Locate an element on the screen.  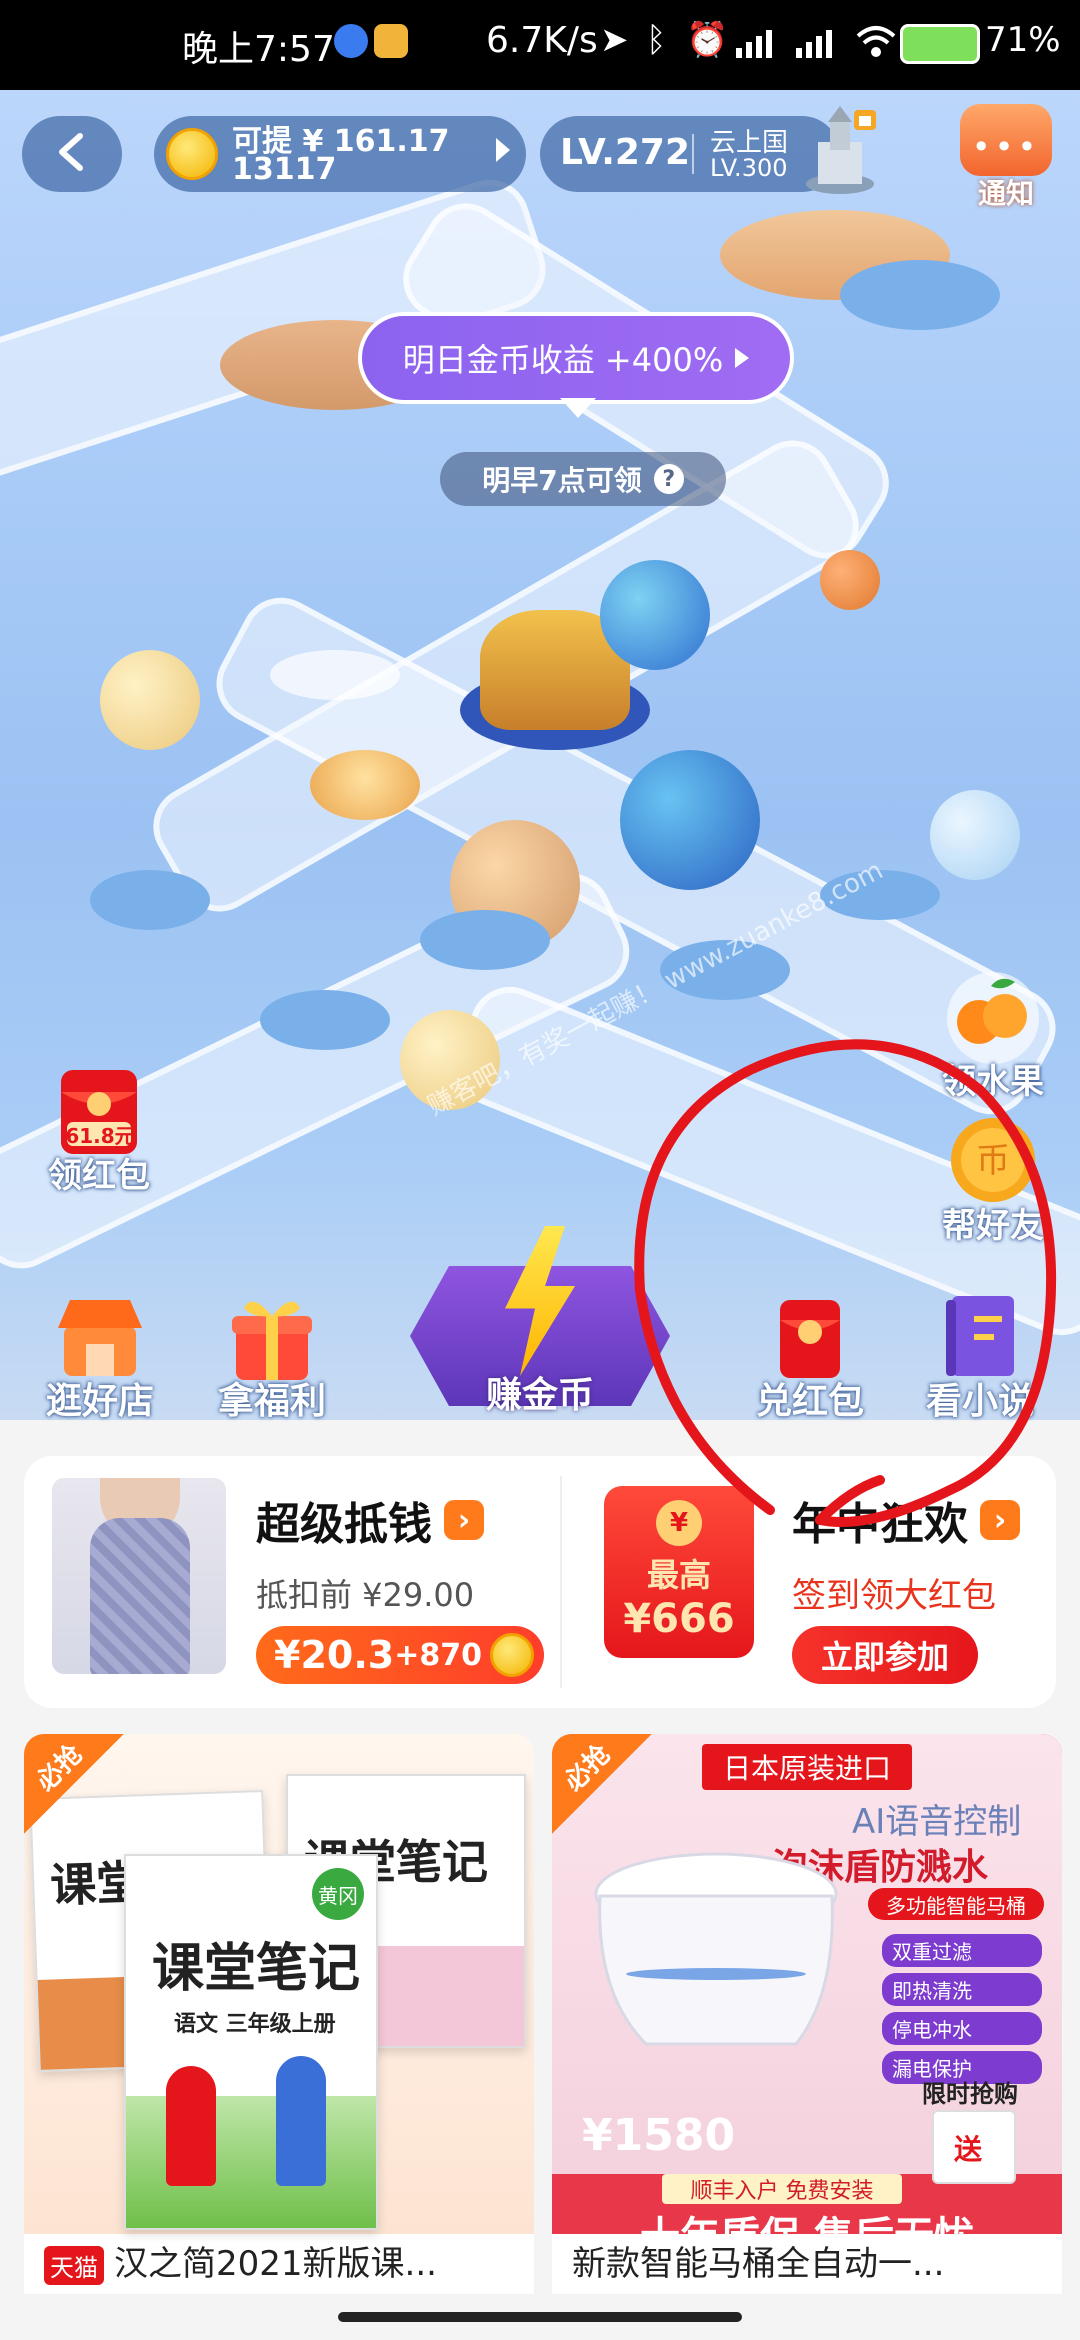
help-icon: ? is located at coordinates (668, 479).